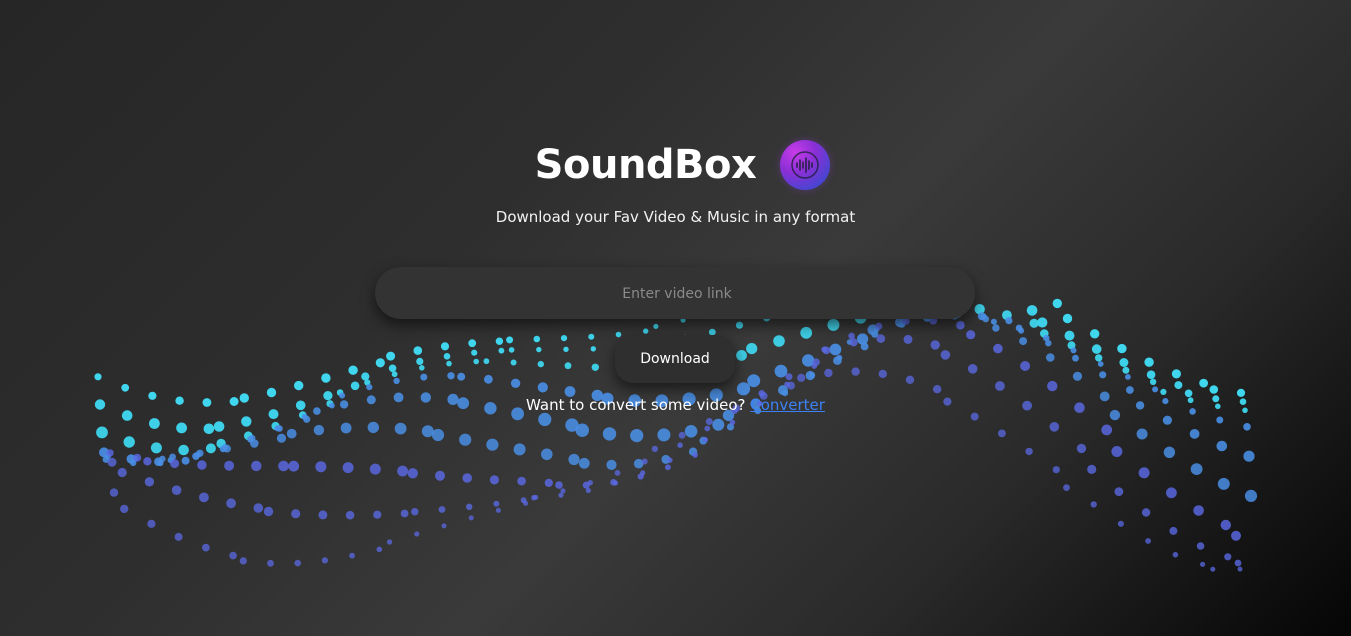 This screenshot has height=636, width=1351. Describe the element at coordinates (787, 405) in the screenshot. I see `converter-link: Converter` at that location.